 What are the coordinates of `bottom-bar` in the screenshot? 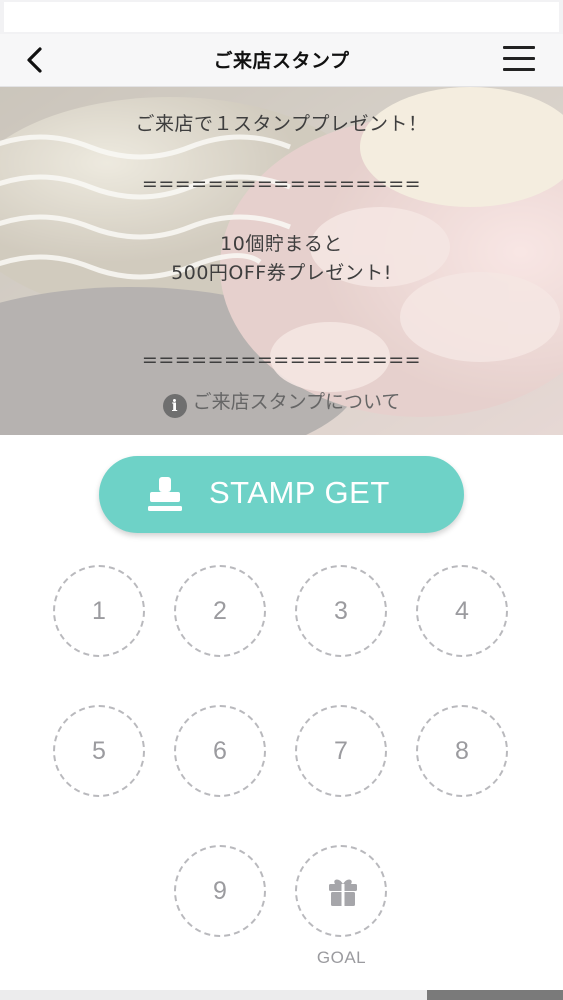 It's located at (213, 995).